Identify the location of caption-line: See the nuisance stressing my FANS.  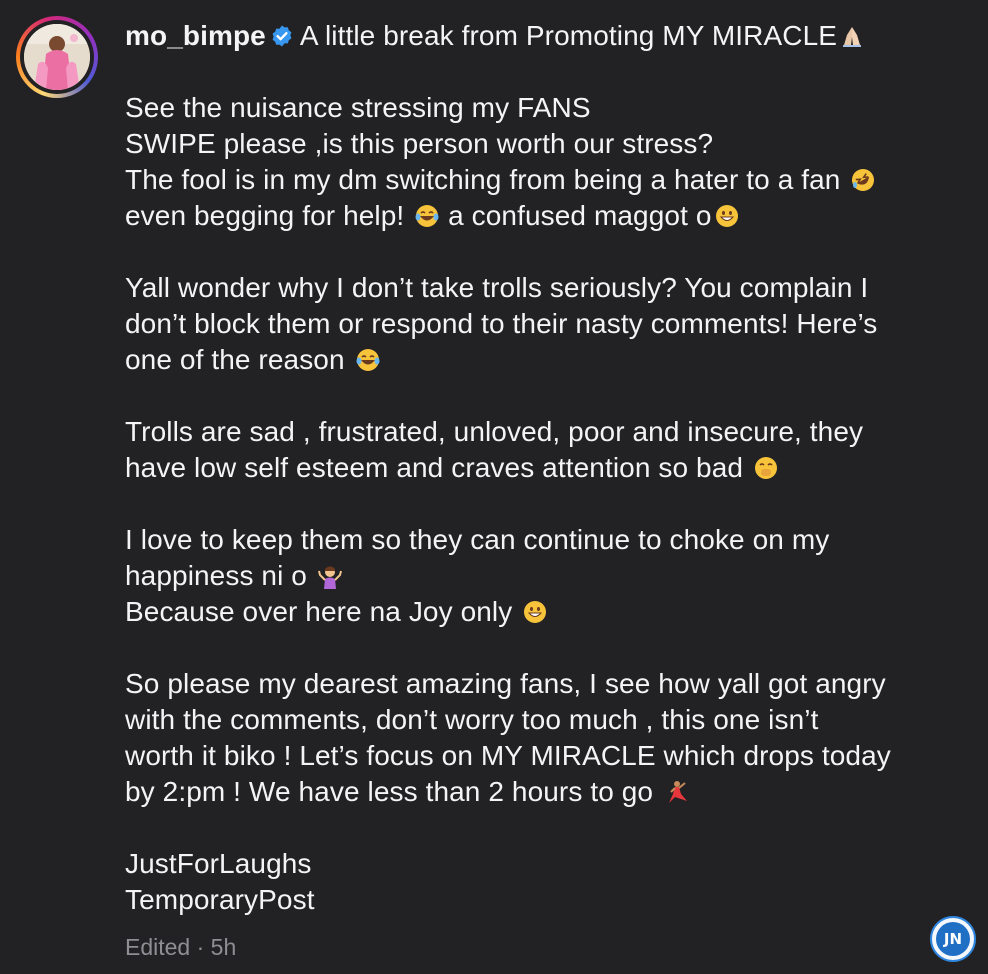
(358, 107).